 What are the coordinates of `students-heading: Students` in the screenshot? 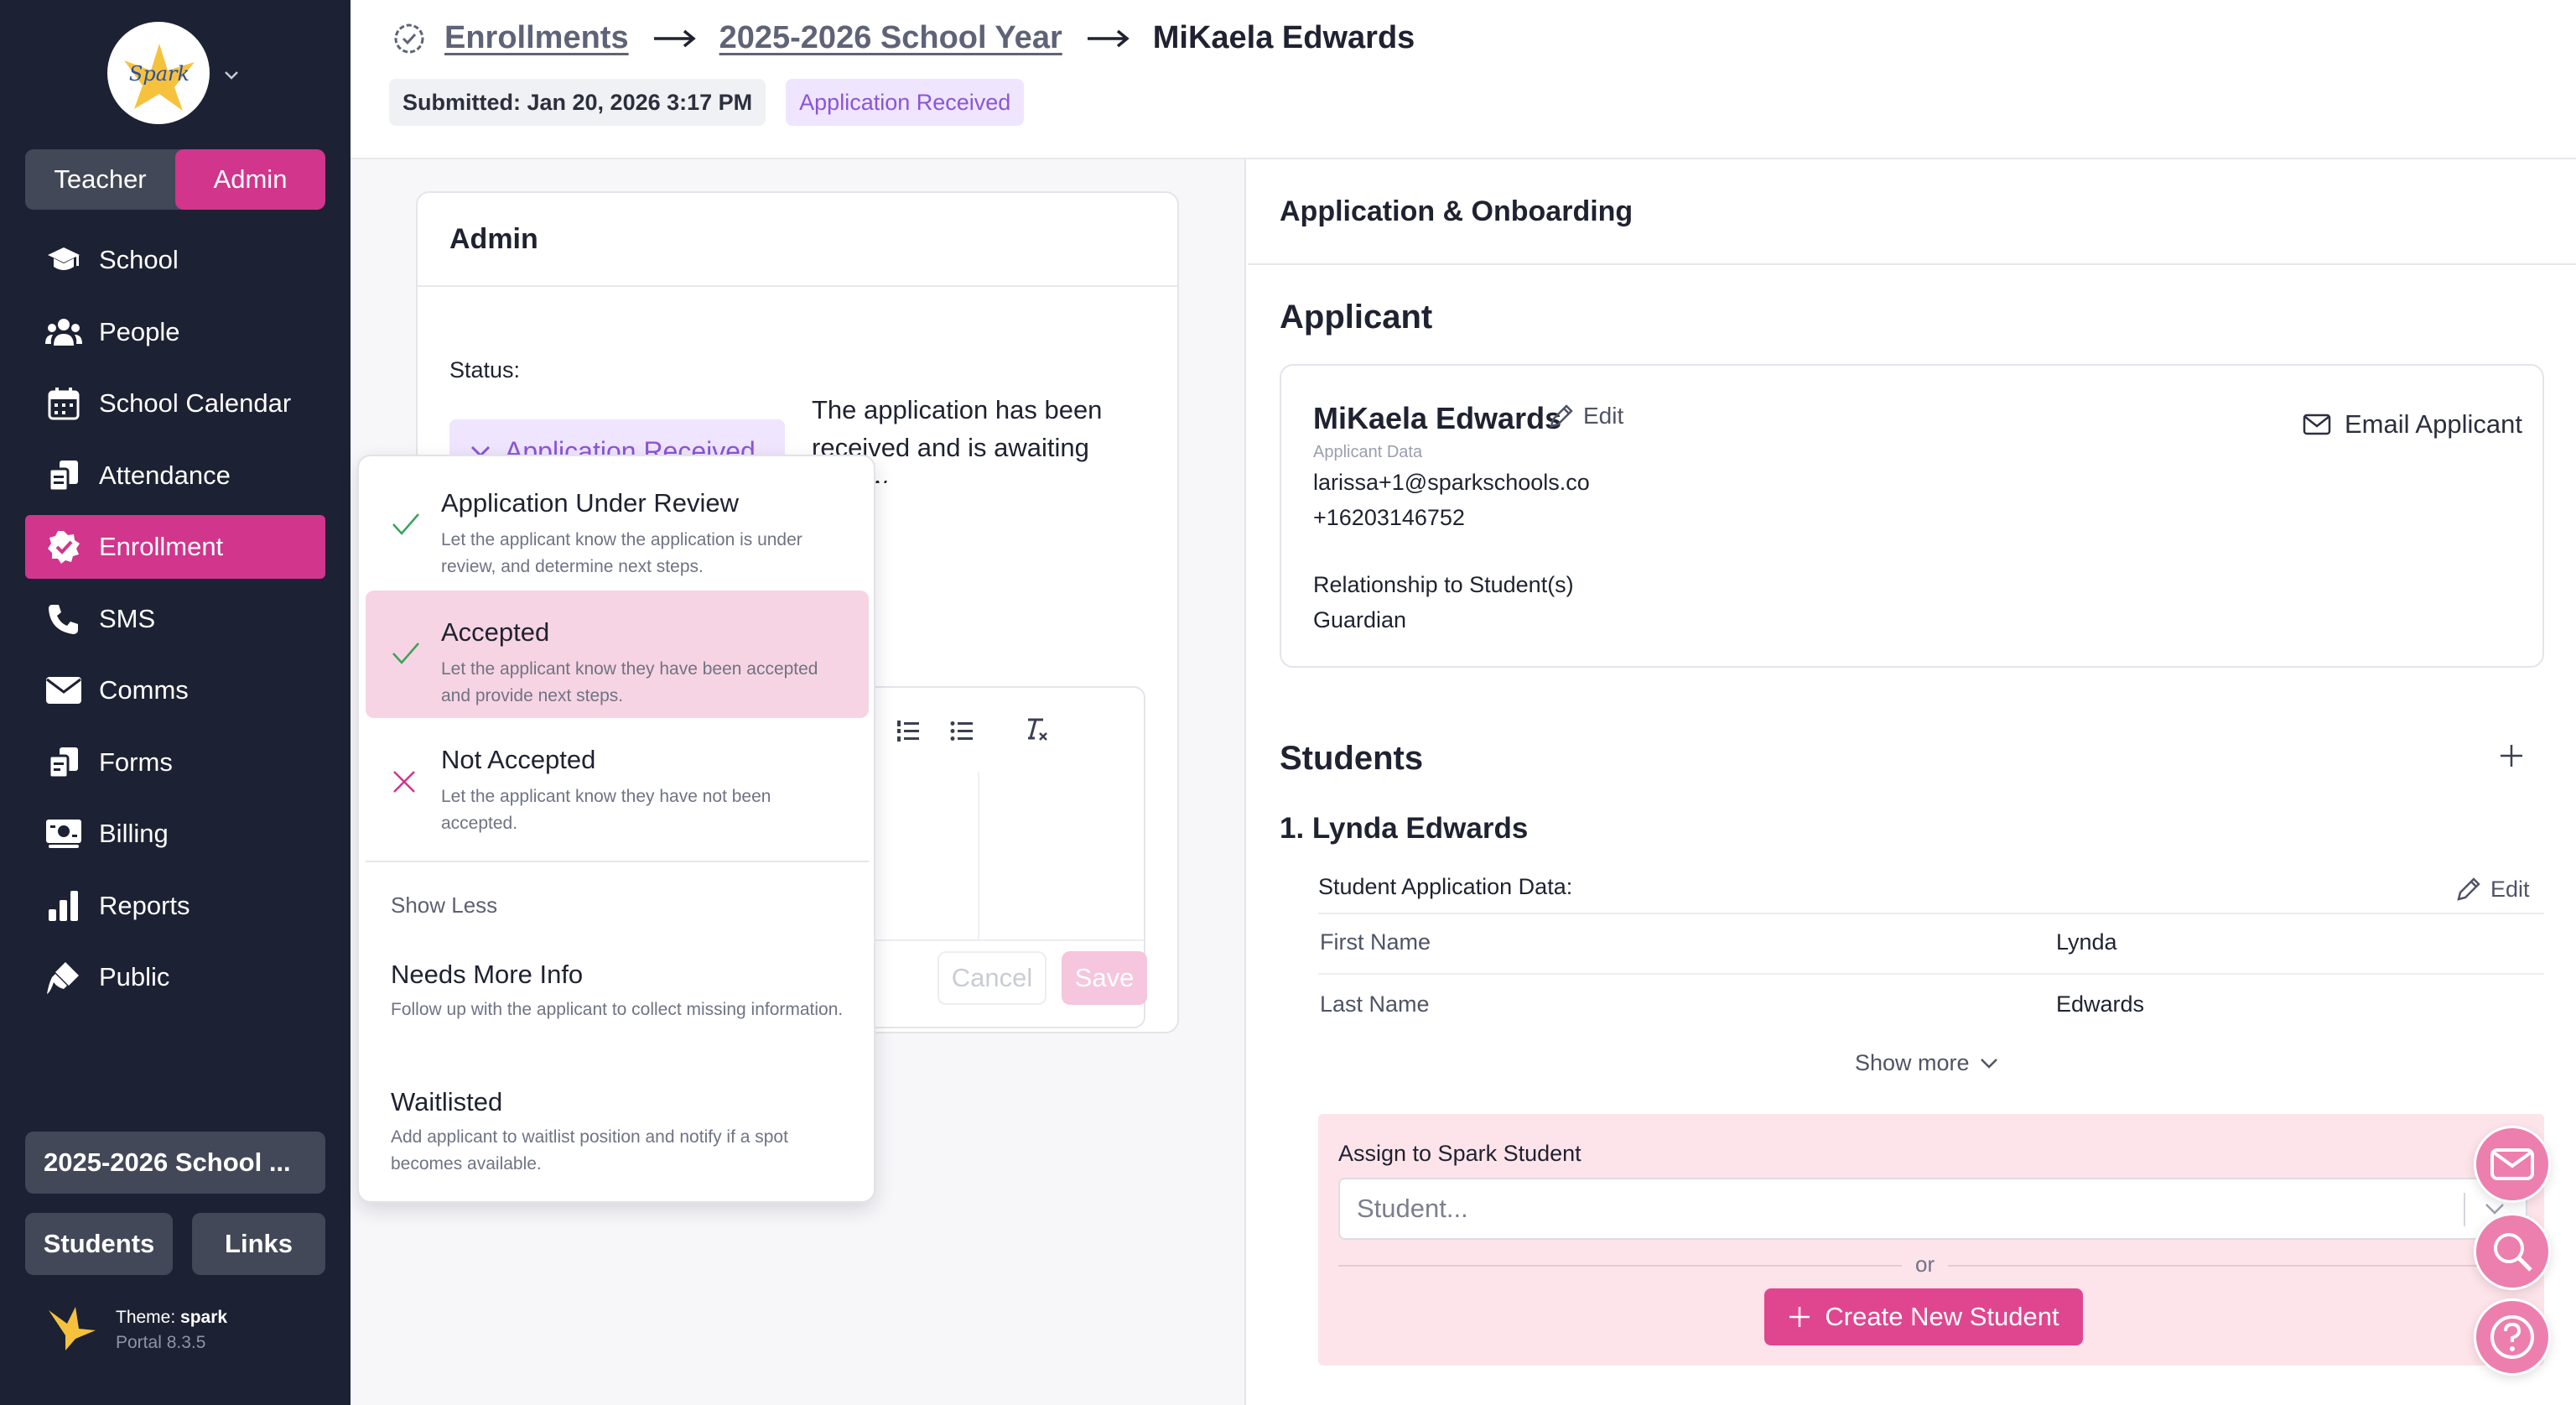 It's located at (1352, 758).